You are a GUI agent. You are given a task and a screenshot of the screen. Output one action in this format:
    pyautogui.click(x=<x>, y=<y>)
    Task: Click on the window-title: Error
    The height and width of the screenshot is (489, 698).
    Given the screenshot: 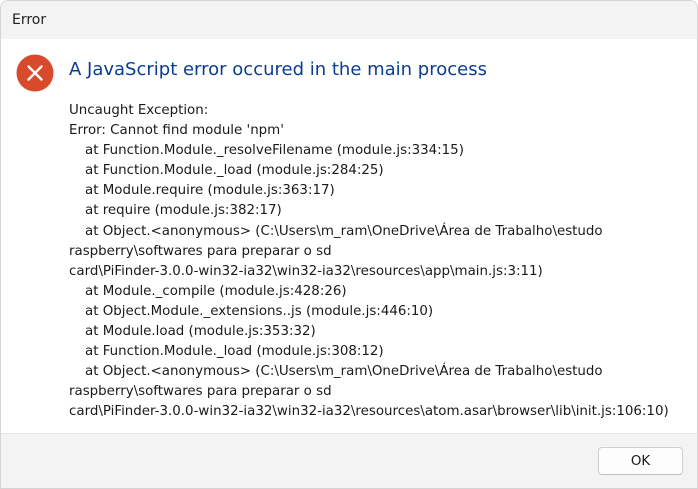 What is the action you would take?
    pyautogui.click(x=29, y=20)
    